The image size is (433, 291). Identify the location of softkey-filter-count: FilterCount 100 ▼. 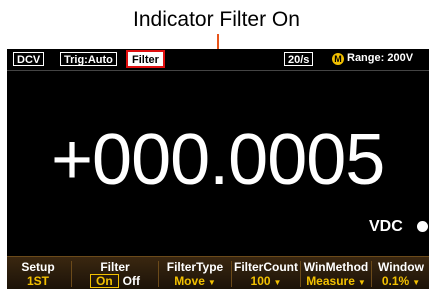
(266, 273).